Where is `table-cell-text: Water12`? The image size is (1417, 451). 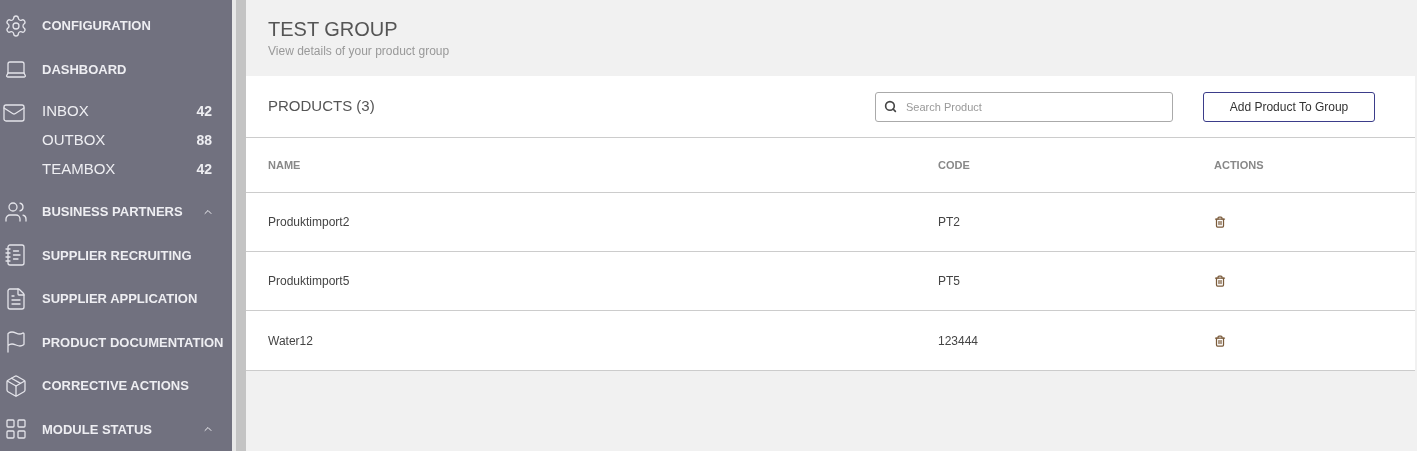 table-cell-text: Water12 is located at coordinates (291, 341).